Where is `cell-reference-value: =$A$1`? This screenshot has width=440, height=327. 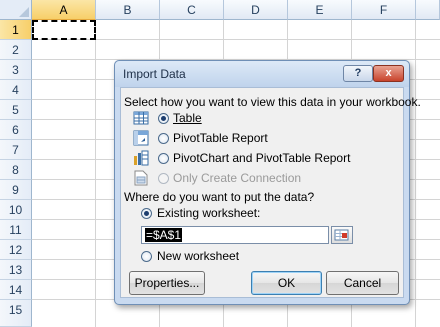 cell-reference-value: =$A$1 is located at coordinates (164, 235).